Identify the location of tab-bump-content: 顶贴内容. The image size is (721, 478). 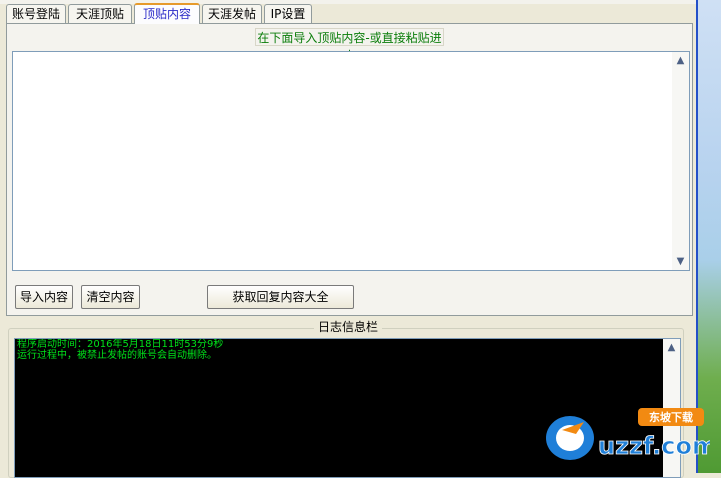
(167, 13).